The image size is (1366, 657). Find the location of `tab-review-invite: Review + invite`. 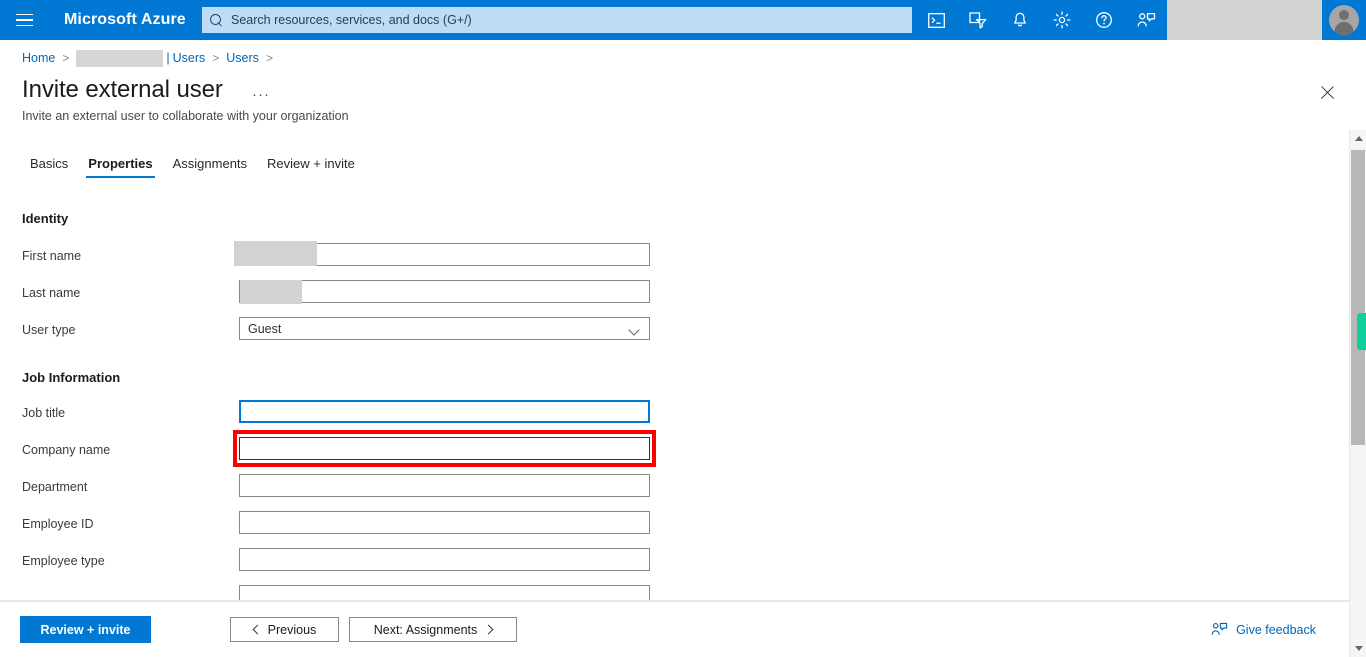

tab-review-invite: Review + invite is located at coordinates (311, 167).